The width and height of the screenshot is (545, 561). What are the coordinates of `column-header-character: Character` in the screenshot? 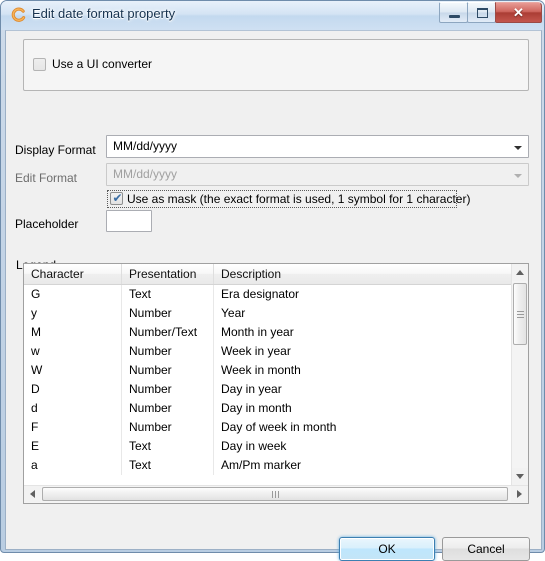 It's located at (73, 274).